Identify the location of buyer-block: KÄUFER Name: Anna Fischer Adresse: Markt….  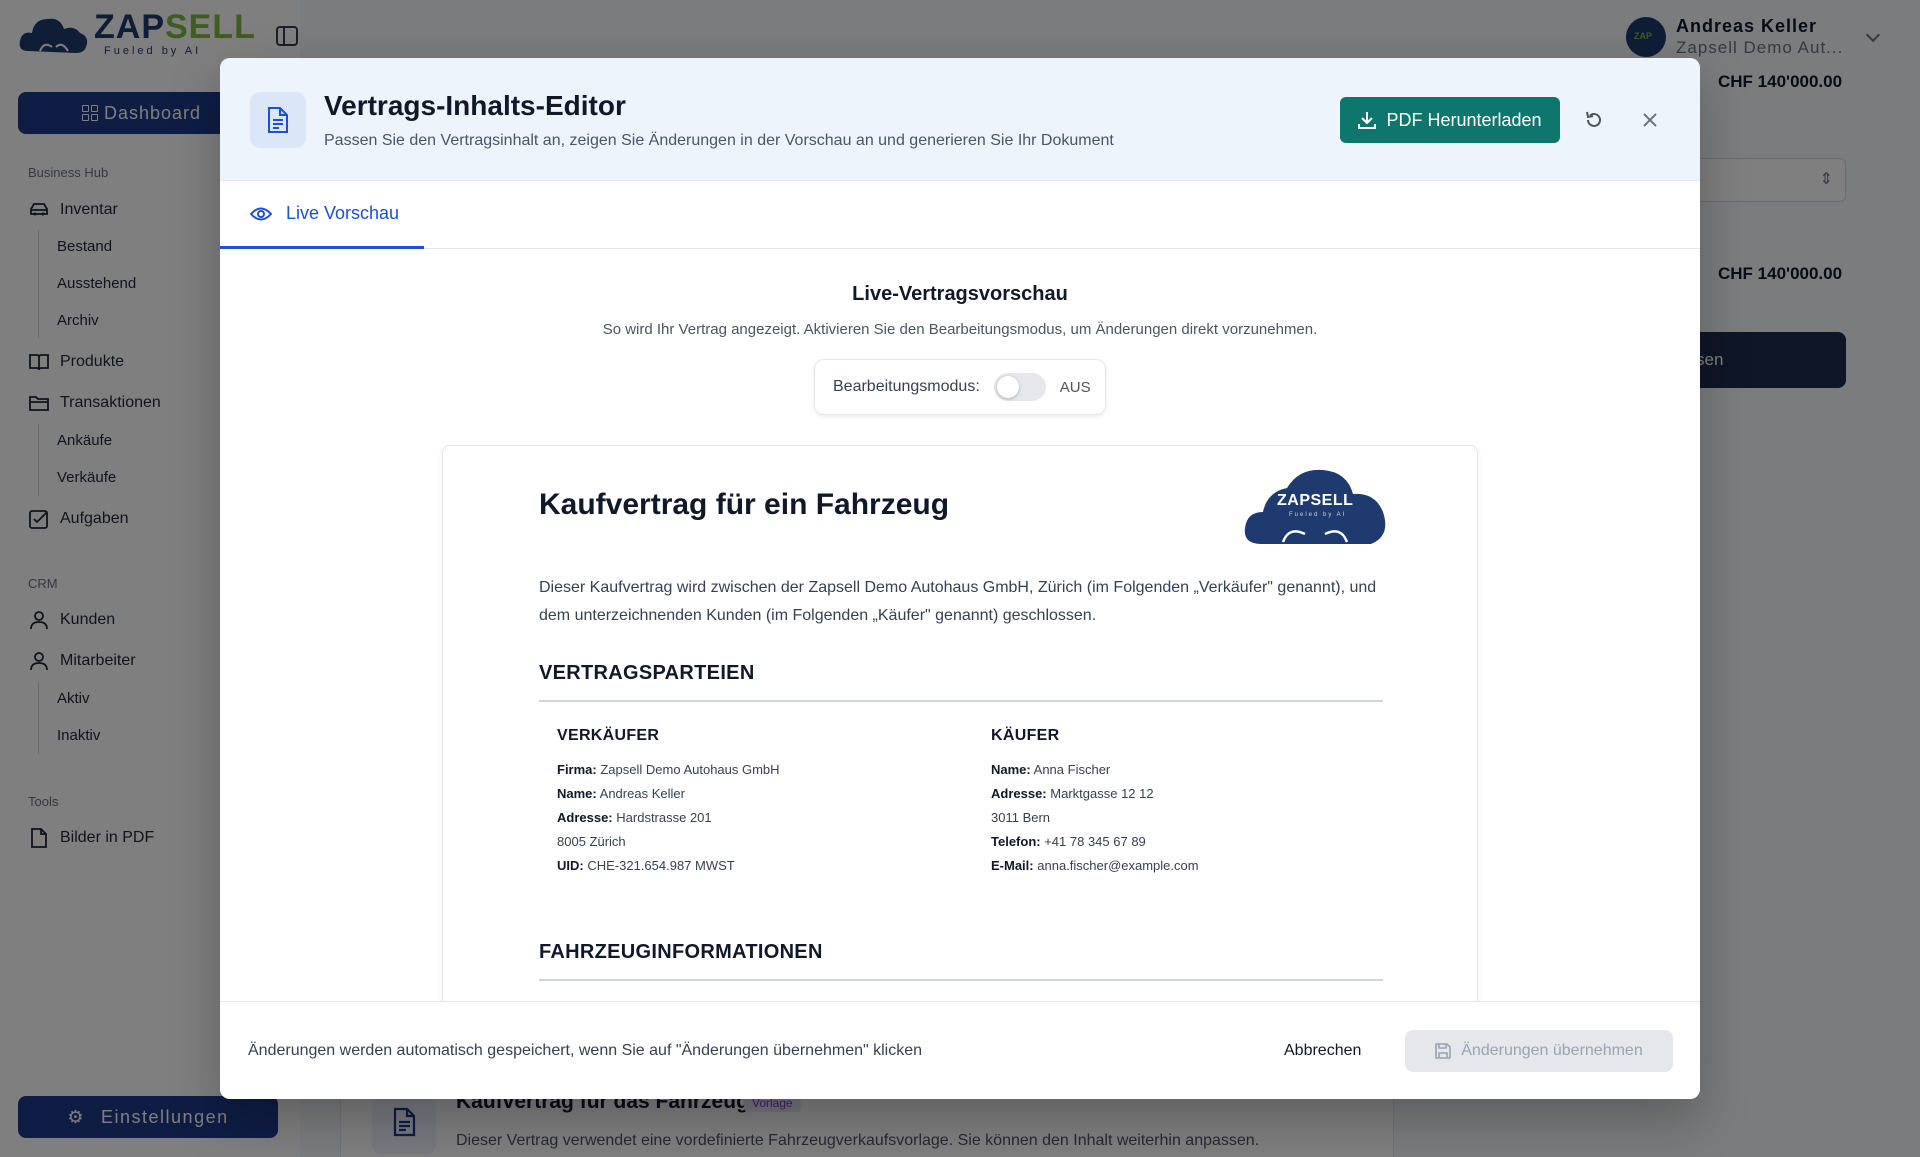
(1095, 801).